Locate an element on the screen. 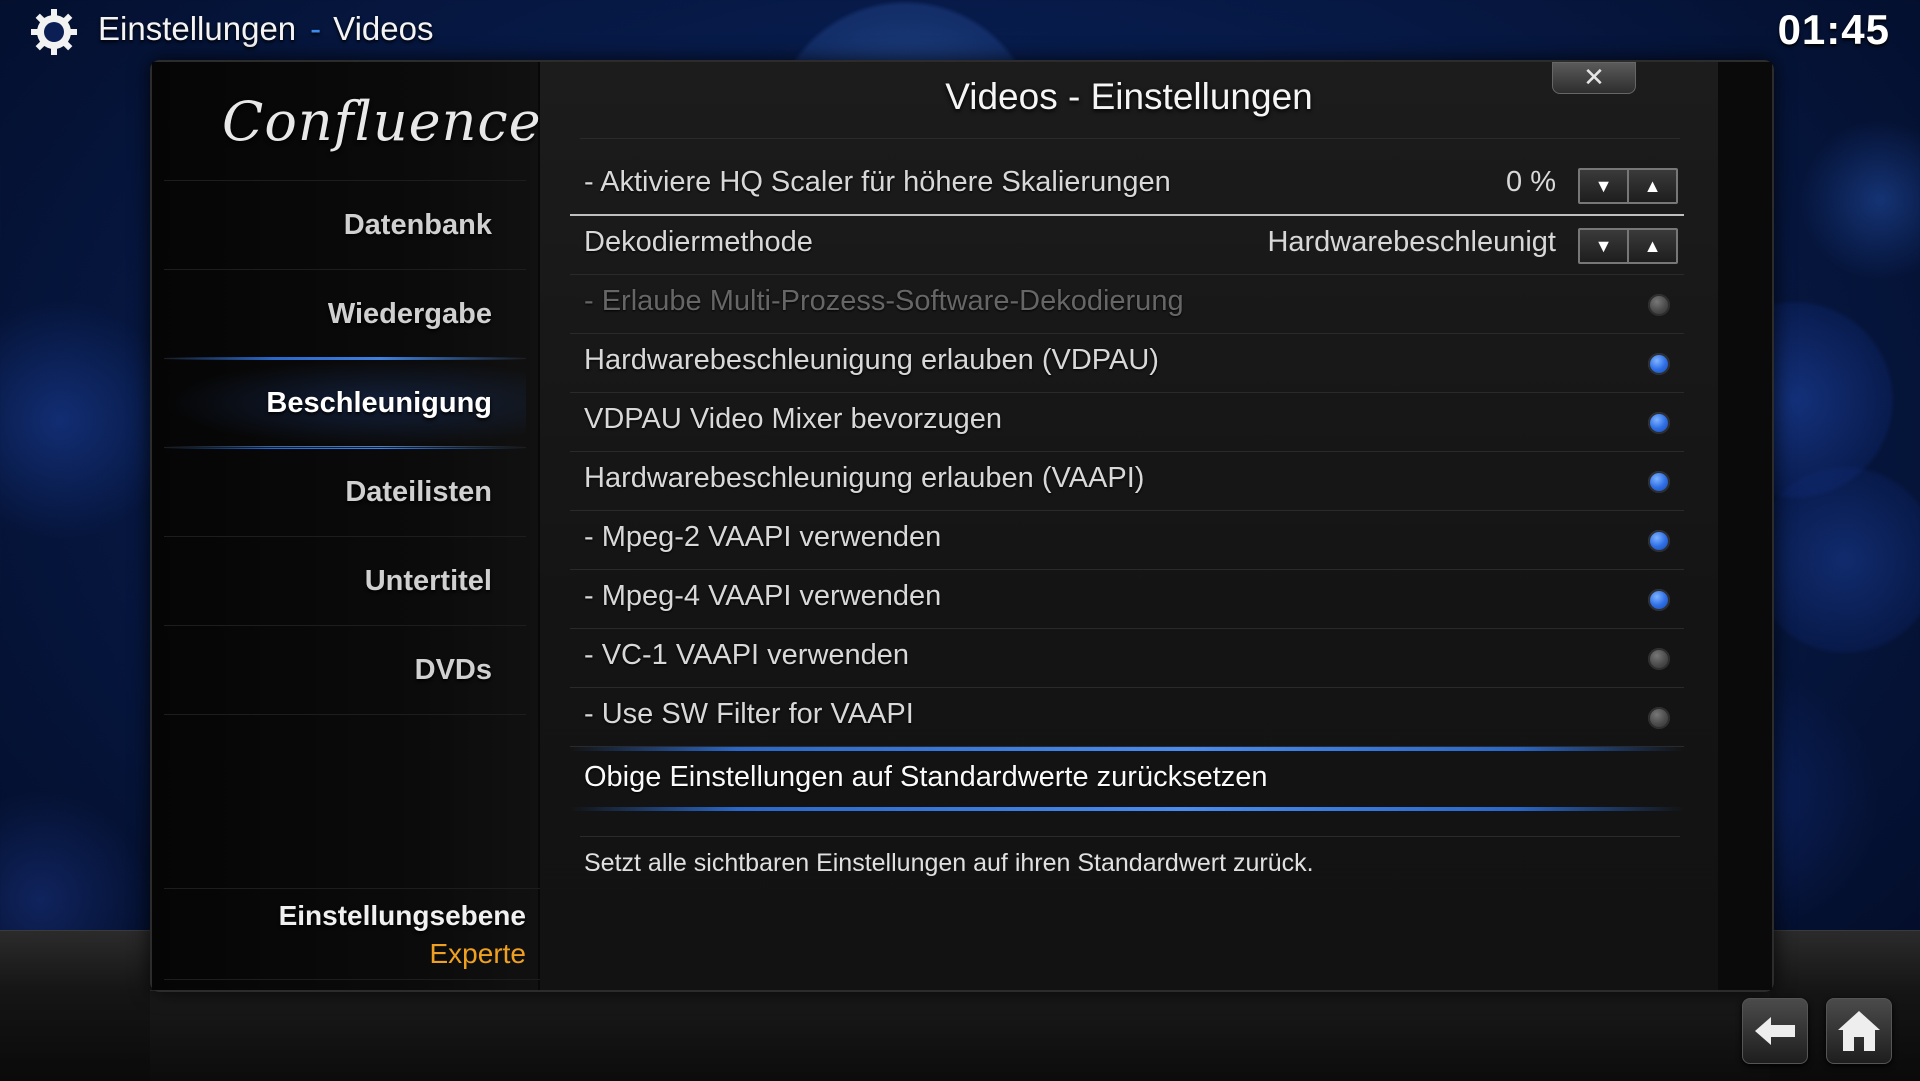 The width and height of the screenshot is (1920, 1081). setting-row-mpeg4-vaapi: - Mpeg-4 VAAPI verwenden is located at coordinates (1127, 599).